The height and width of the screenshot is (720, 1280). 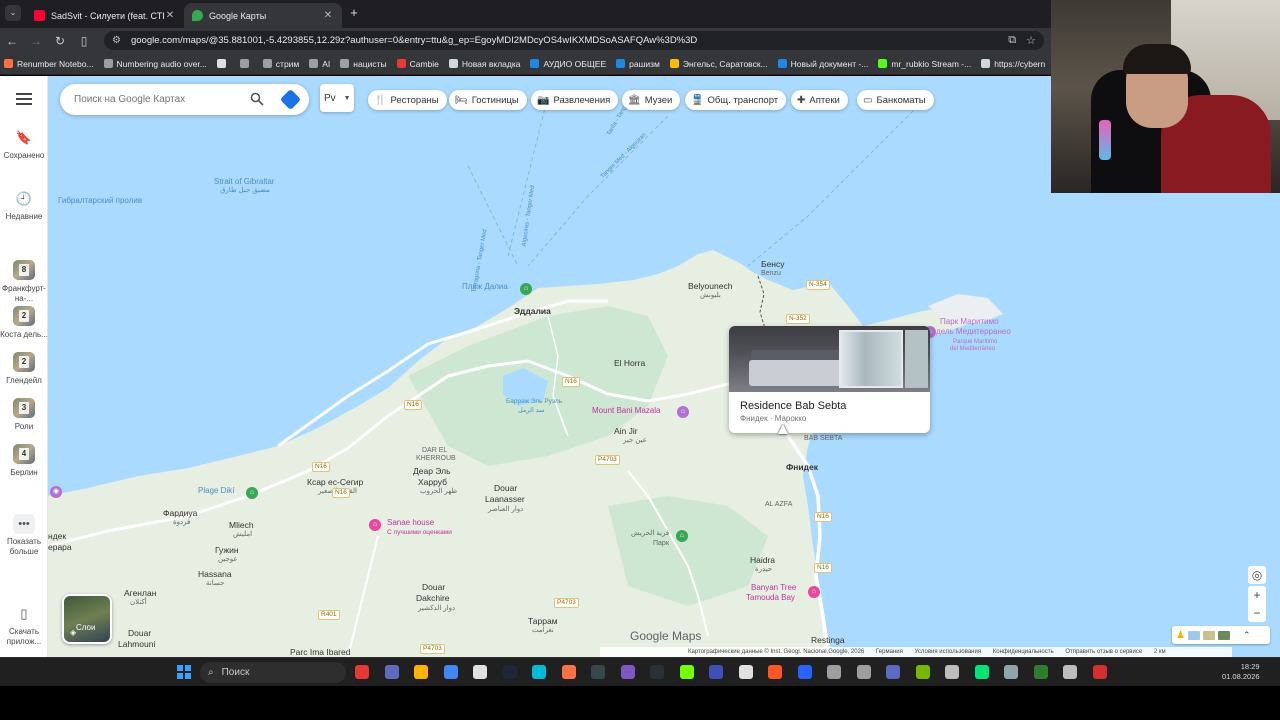 What do you see at coordinates (24, 535) in the screenshot?
I see `rail-show-more: ••• Показать больше` at bounding box center [24, 535].